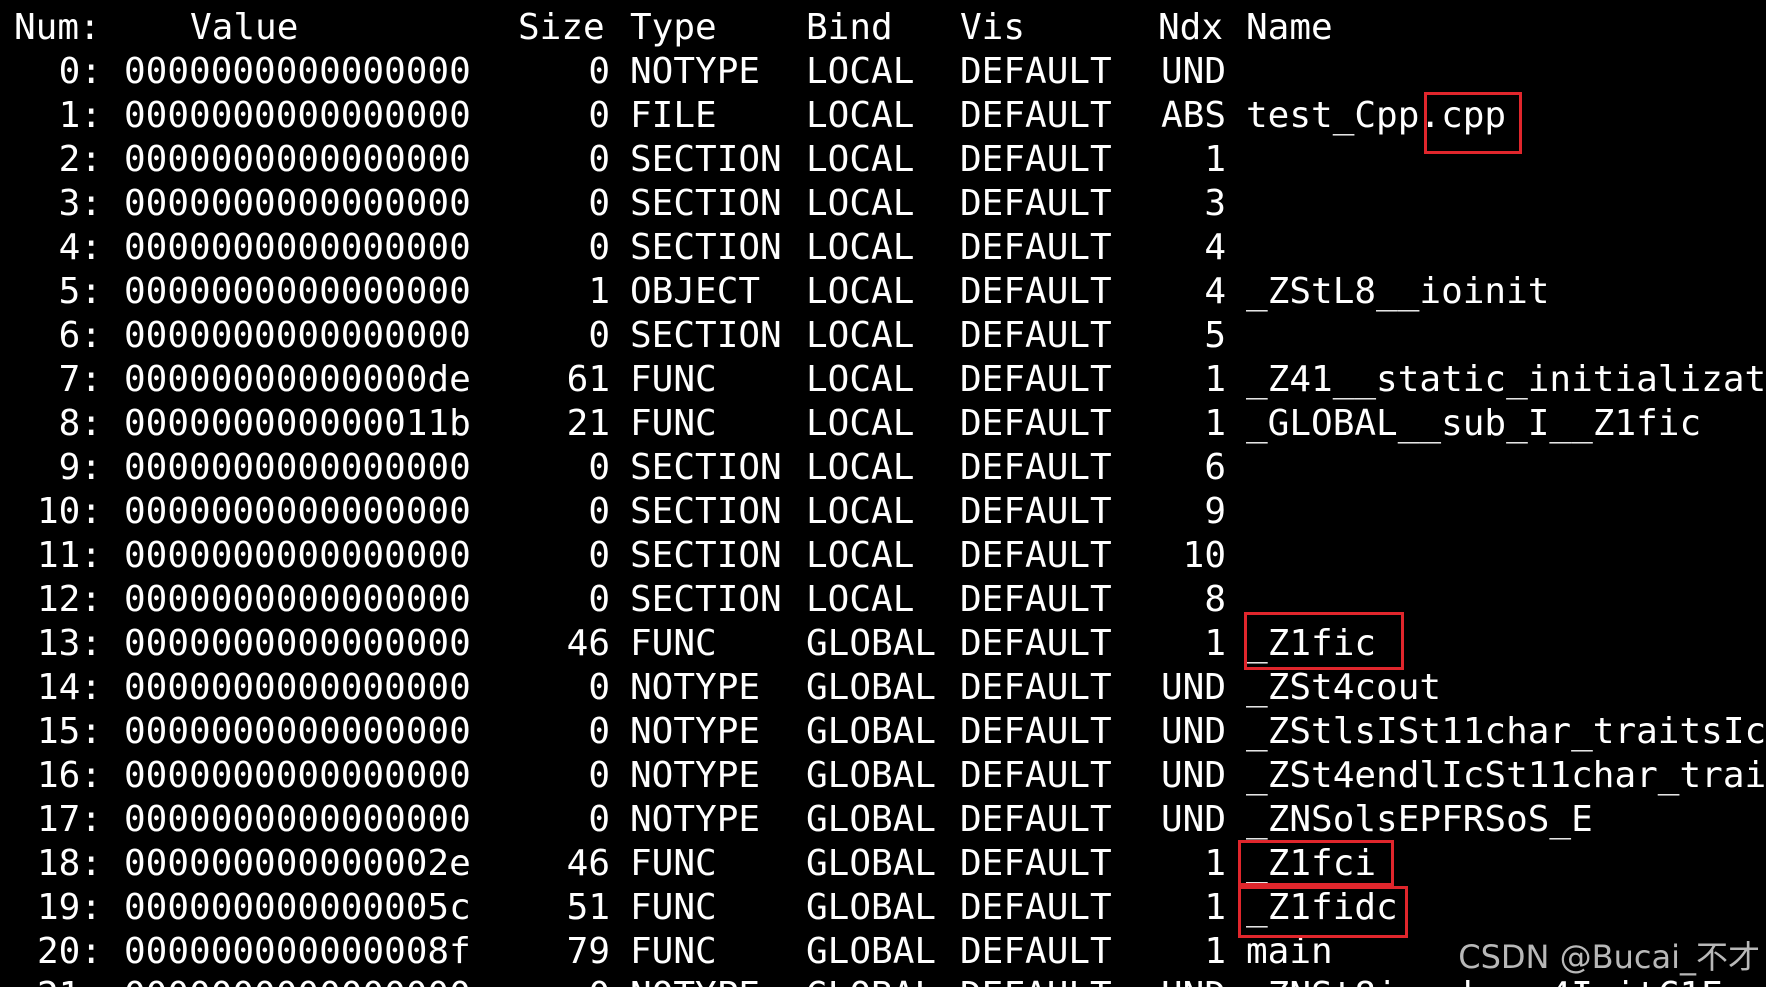 The height and width of the screenshot is (987, 1766). I want to click on cell-num: 20:, so click(69, 951).